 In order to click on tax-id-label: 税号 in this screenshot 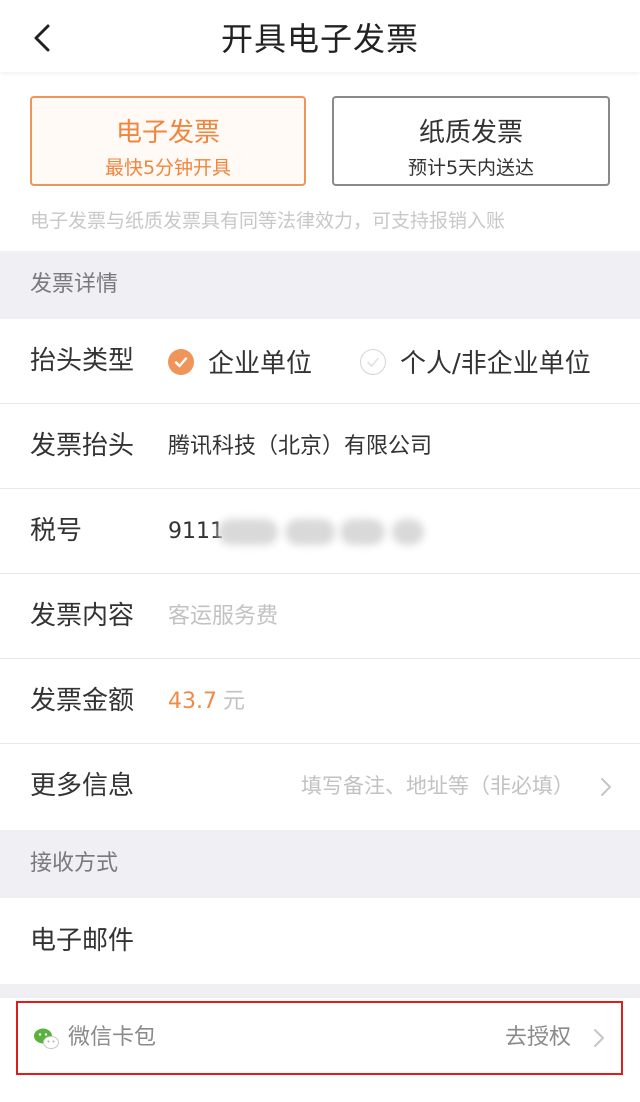, I will do `click(56, 531)`.